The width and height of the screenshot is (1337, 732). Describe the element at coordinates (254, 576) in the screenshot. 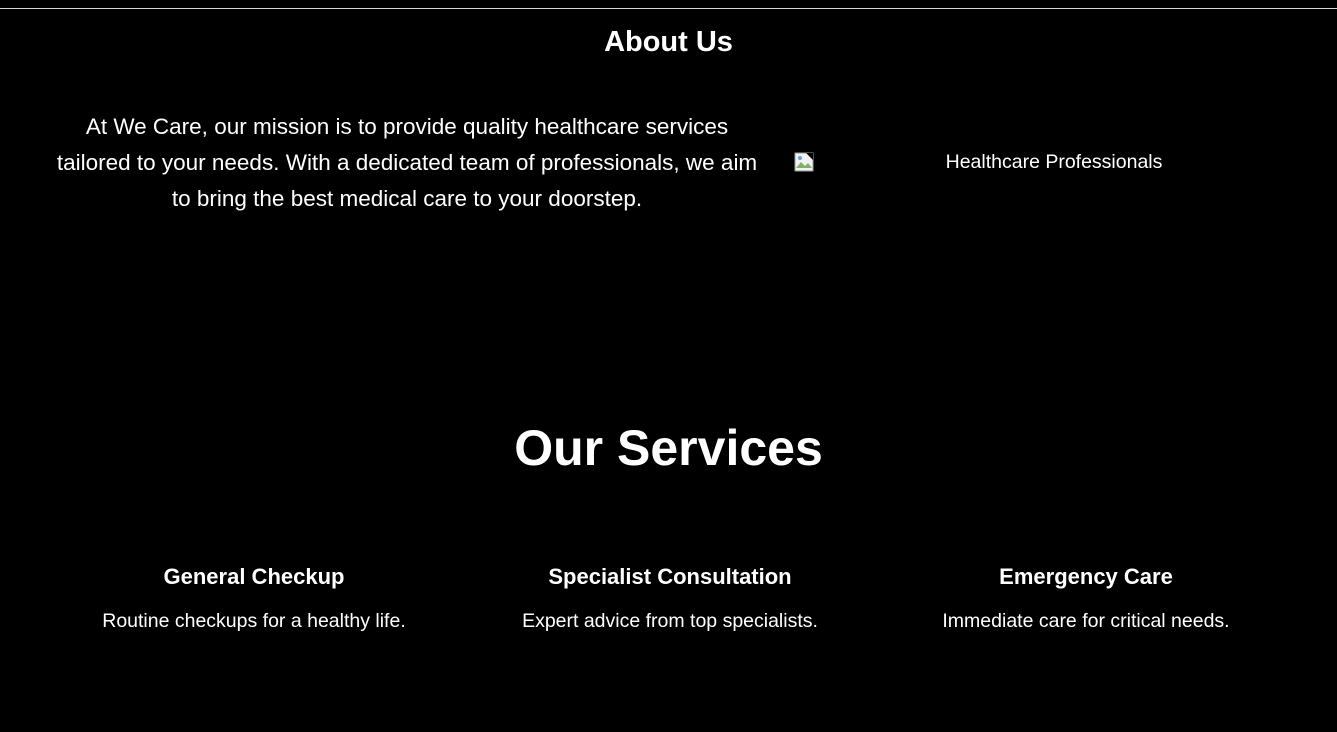

I see `service-title: General Checkup` at that location.